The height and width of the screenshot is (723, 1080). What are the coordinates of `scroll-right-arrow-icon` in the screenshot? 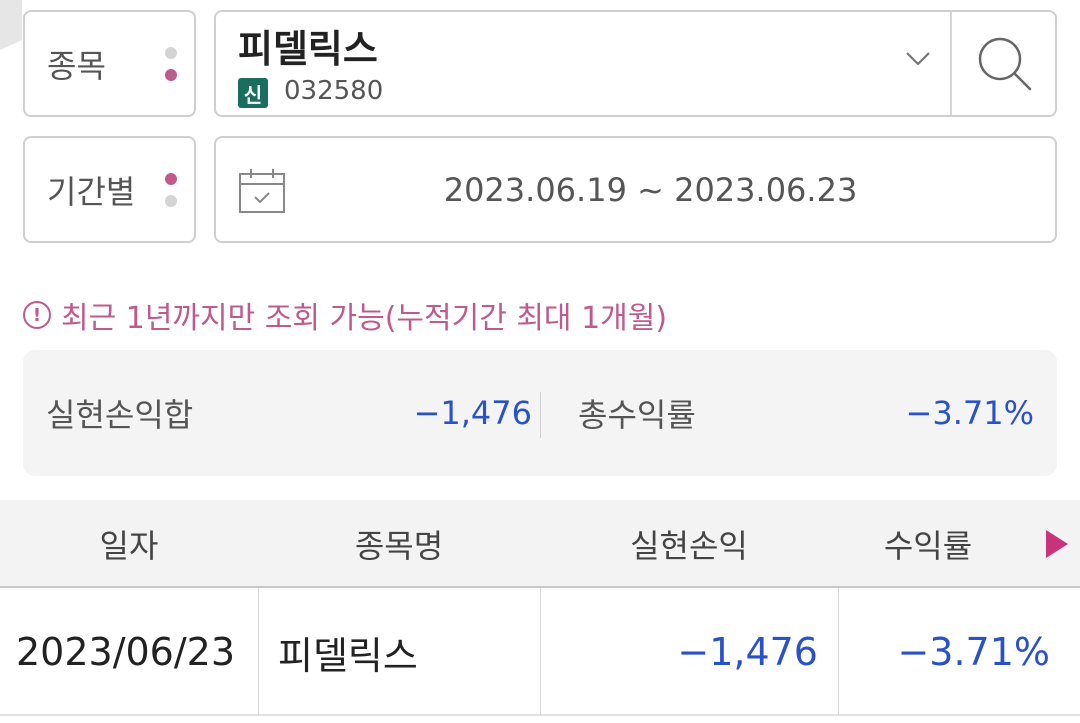 It's located at (1057, 544).